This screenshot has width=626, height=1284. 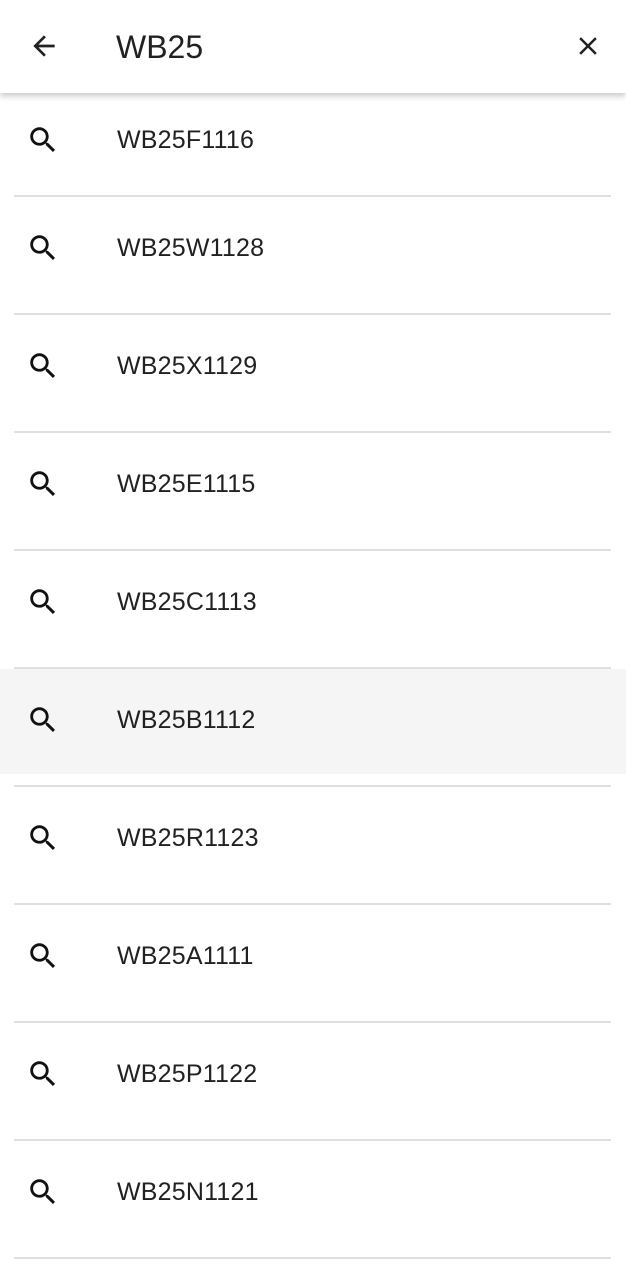 What do you see at coordinates (187, 366) in the screenshot?
I see `suggestion-label: WB25X1129` at bounding box center [187, 366].